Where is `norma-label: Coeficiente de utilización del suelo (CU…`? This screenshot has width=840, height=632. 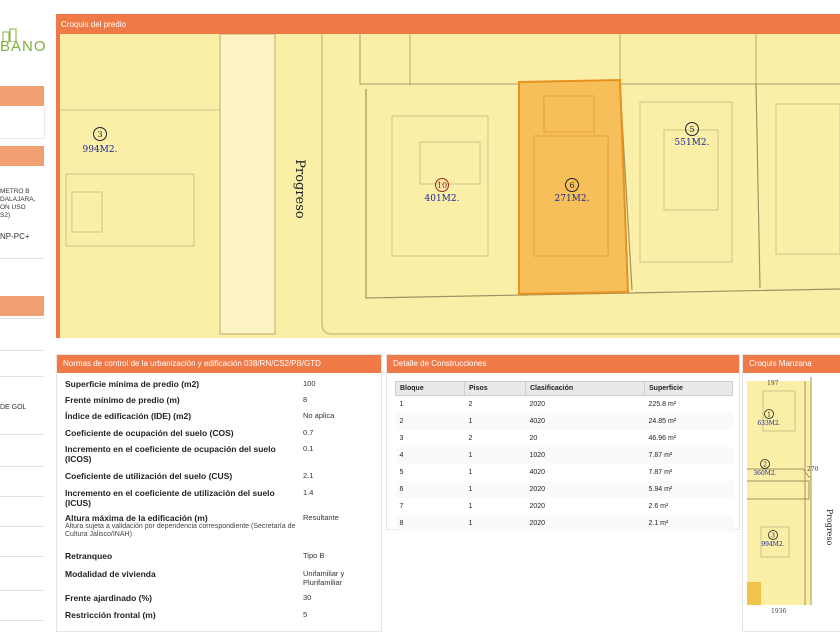
norma-label: Coeficiente de utilización del suelo (CU… is located at coordinates (181, 476).